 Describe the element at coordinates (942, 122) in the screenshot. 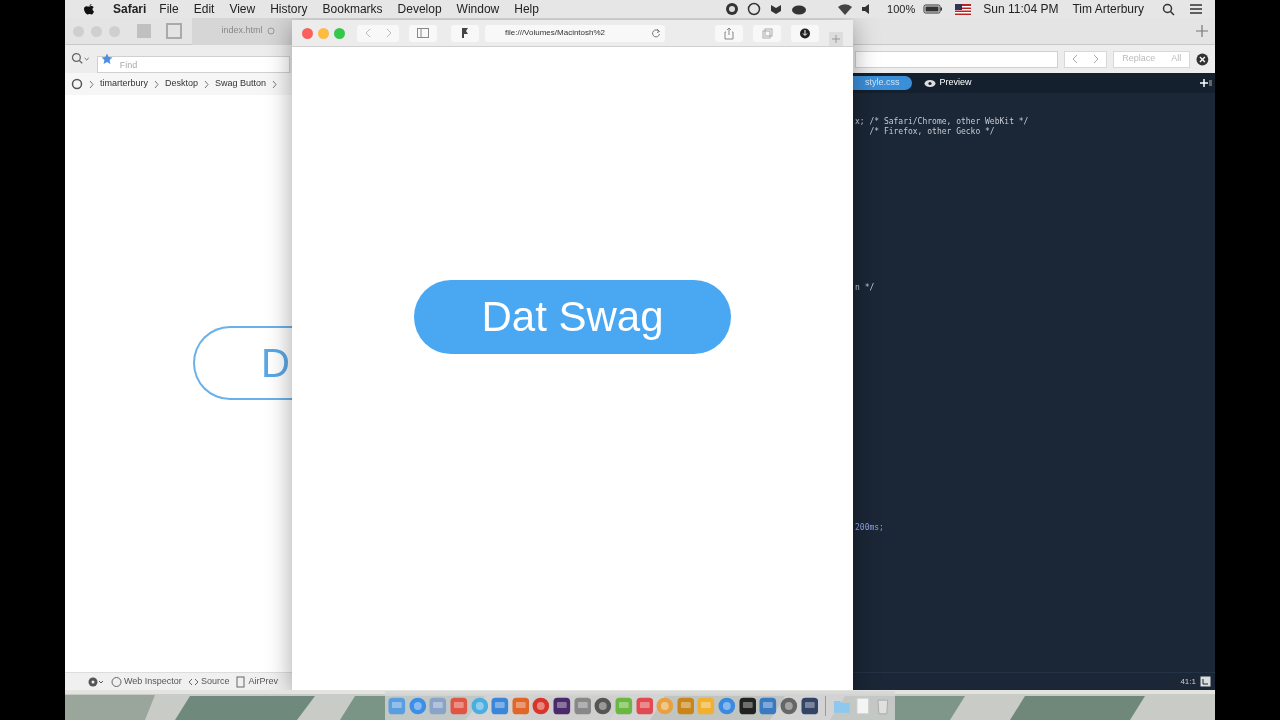

I see `code-line: x; /* Safari/Chrome, other WebKit */` at that location.